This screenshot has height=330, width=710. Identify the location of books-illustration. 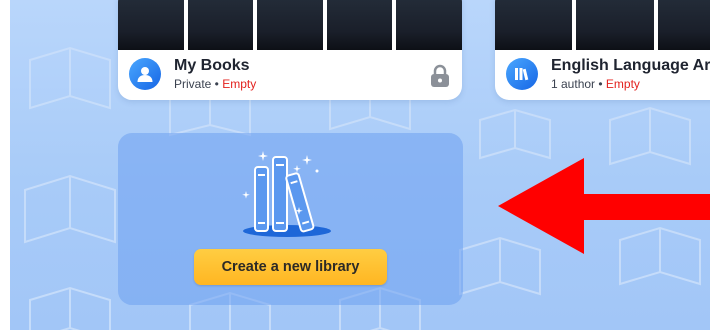
(286, 194).